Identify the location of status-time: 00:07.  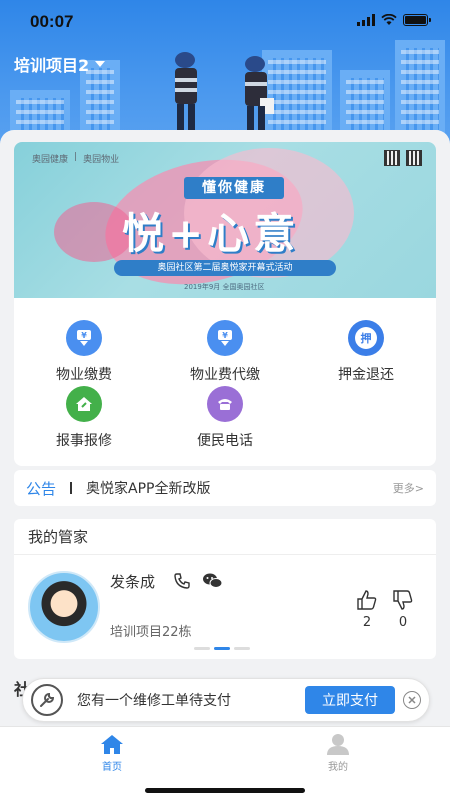
(52, 21).